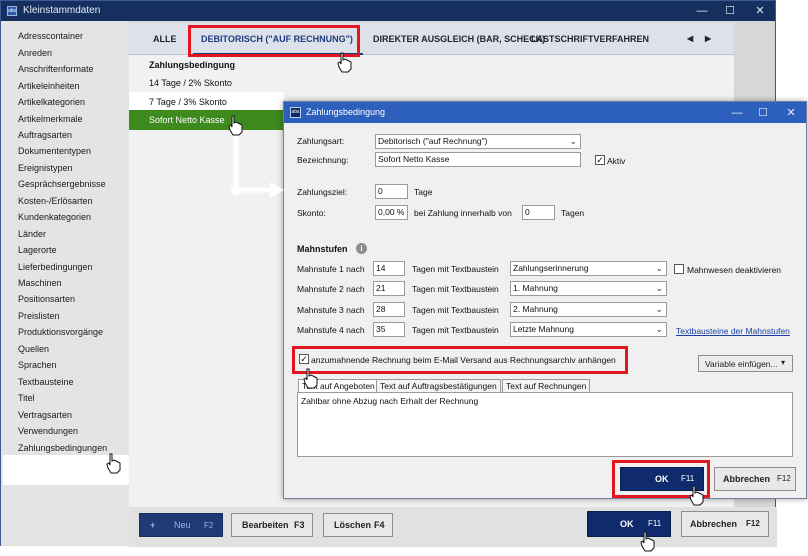 Image resolution: width=808 pixels, height=556 pixels. Describe the element at coordinates (679, 269) in the screenshot. I see `mahnwesen-checkbox` at that location.